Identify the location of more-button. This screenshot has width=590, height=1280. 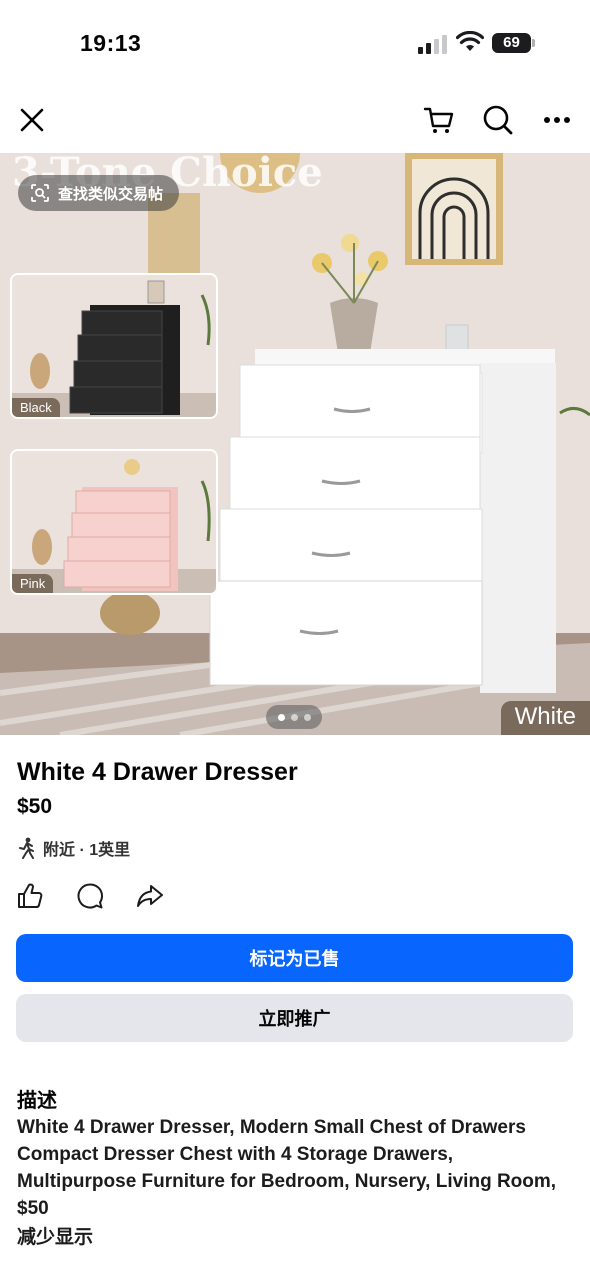
(557, 120).